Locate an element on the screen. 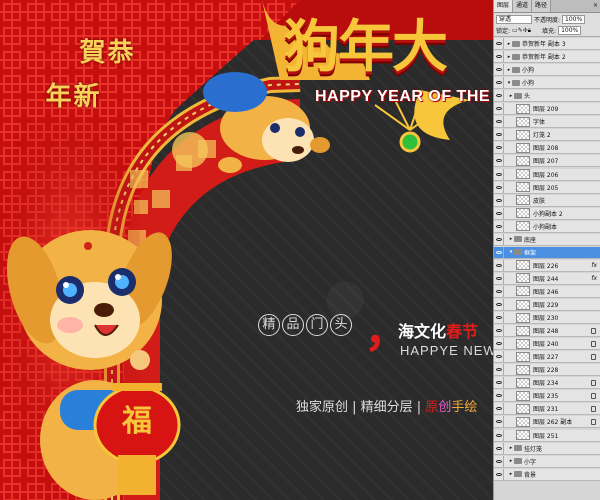  layer-row: 图层 206 is located at coordinates (547, 174).